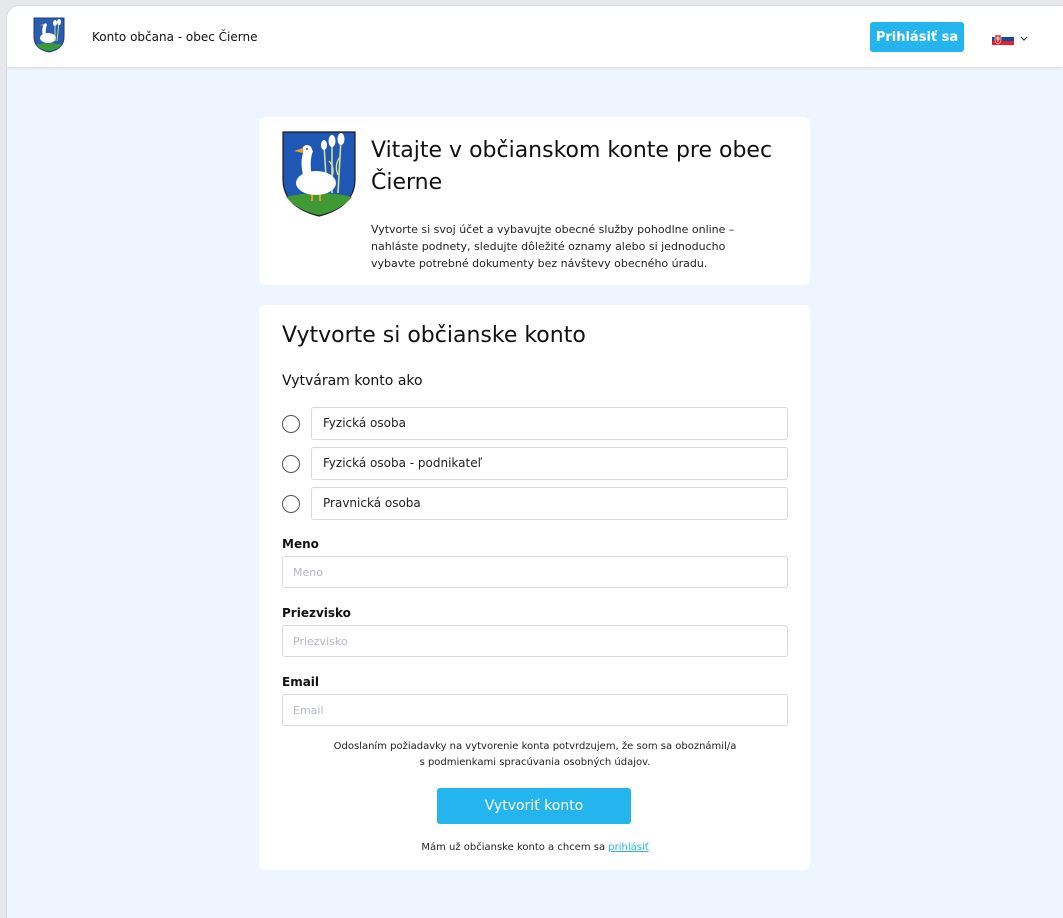 The image size is (1063, 918). Describe the element at coordinates (434, 335) in the screenshot. I see `form-title: Vytvorte si občianske konto` at that location.